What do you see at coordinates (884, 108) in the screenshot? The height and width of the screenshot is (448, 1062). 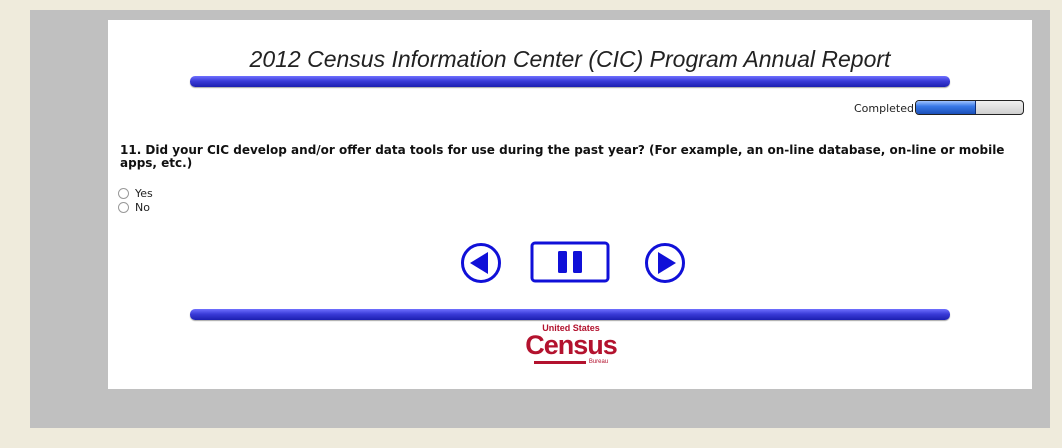 I see `progress-label: Completed` at bounding box center [884, 108].